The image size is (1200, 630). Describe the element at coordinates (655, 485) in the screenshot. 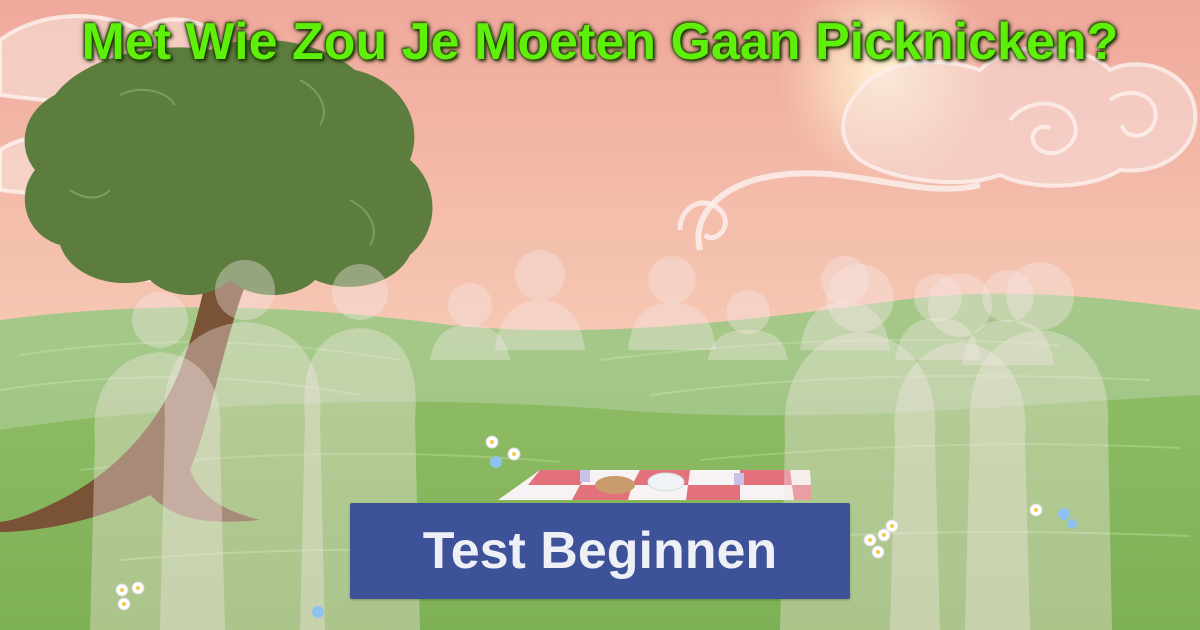

I see `picnic-blanket-icon` at that location.